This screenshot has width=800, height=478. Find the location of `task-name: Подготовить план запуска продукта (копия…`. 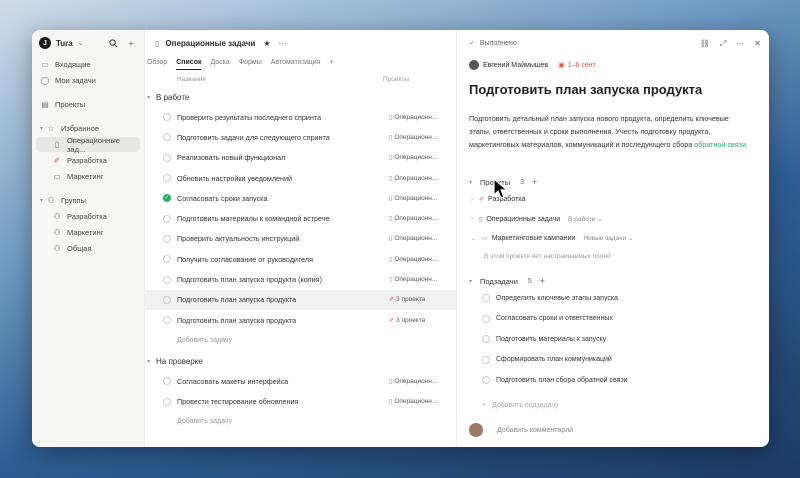

task-name: Подготовить план запуска продукта (копия… is located at coordinates (249, 279).